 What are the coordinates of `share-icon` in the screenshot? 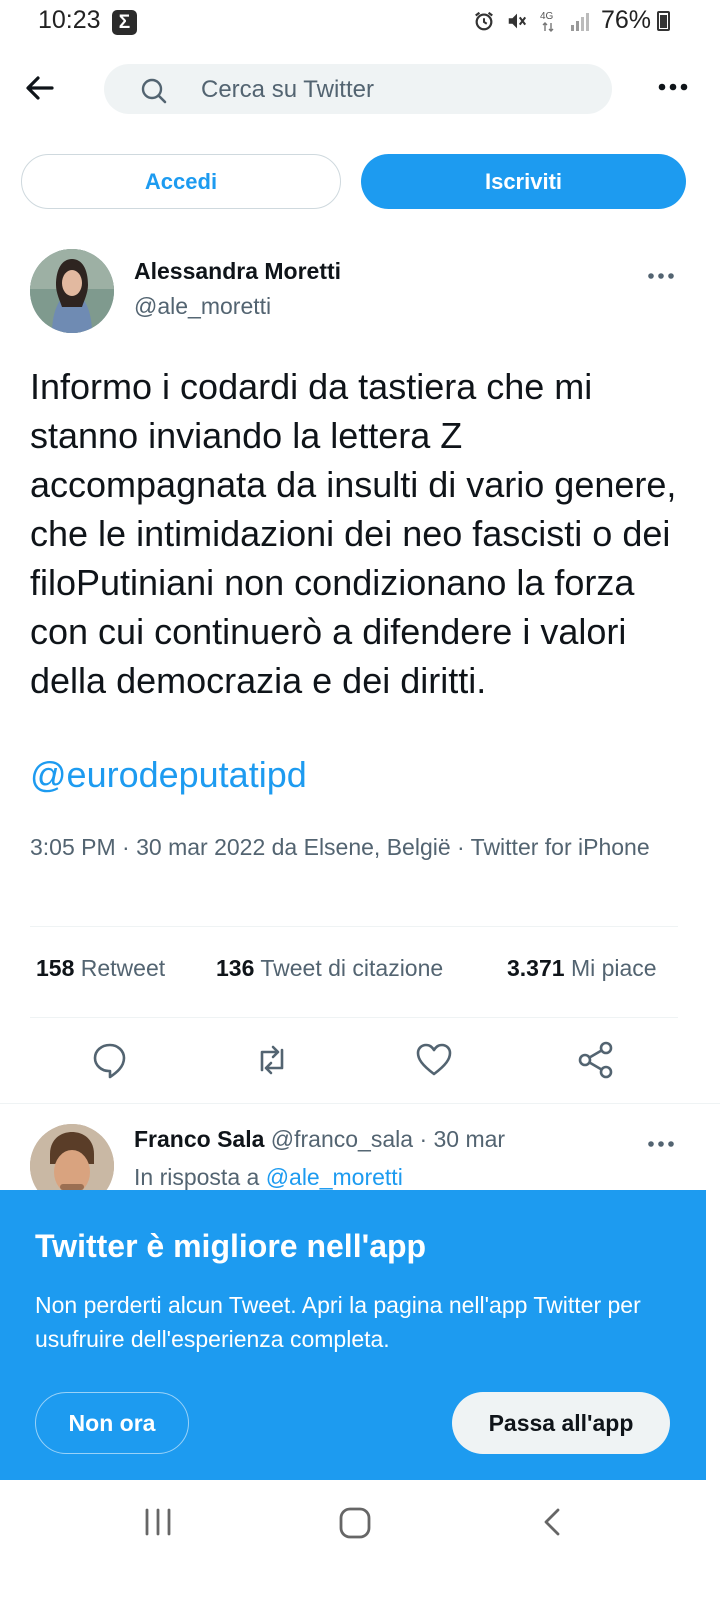 It's located at (595, 1060).